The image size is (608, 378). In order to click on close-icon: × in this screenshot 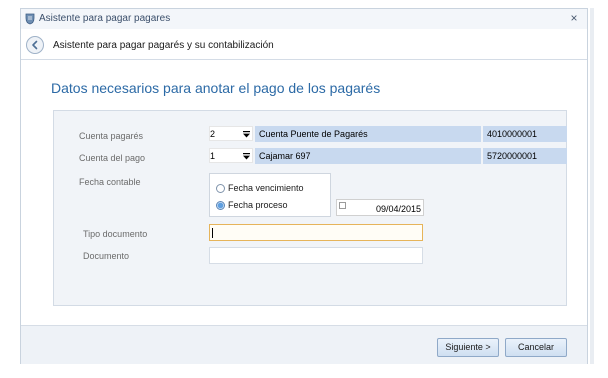, I will do `click(574, 18)`.